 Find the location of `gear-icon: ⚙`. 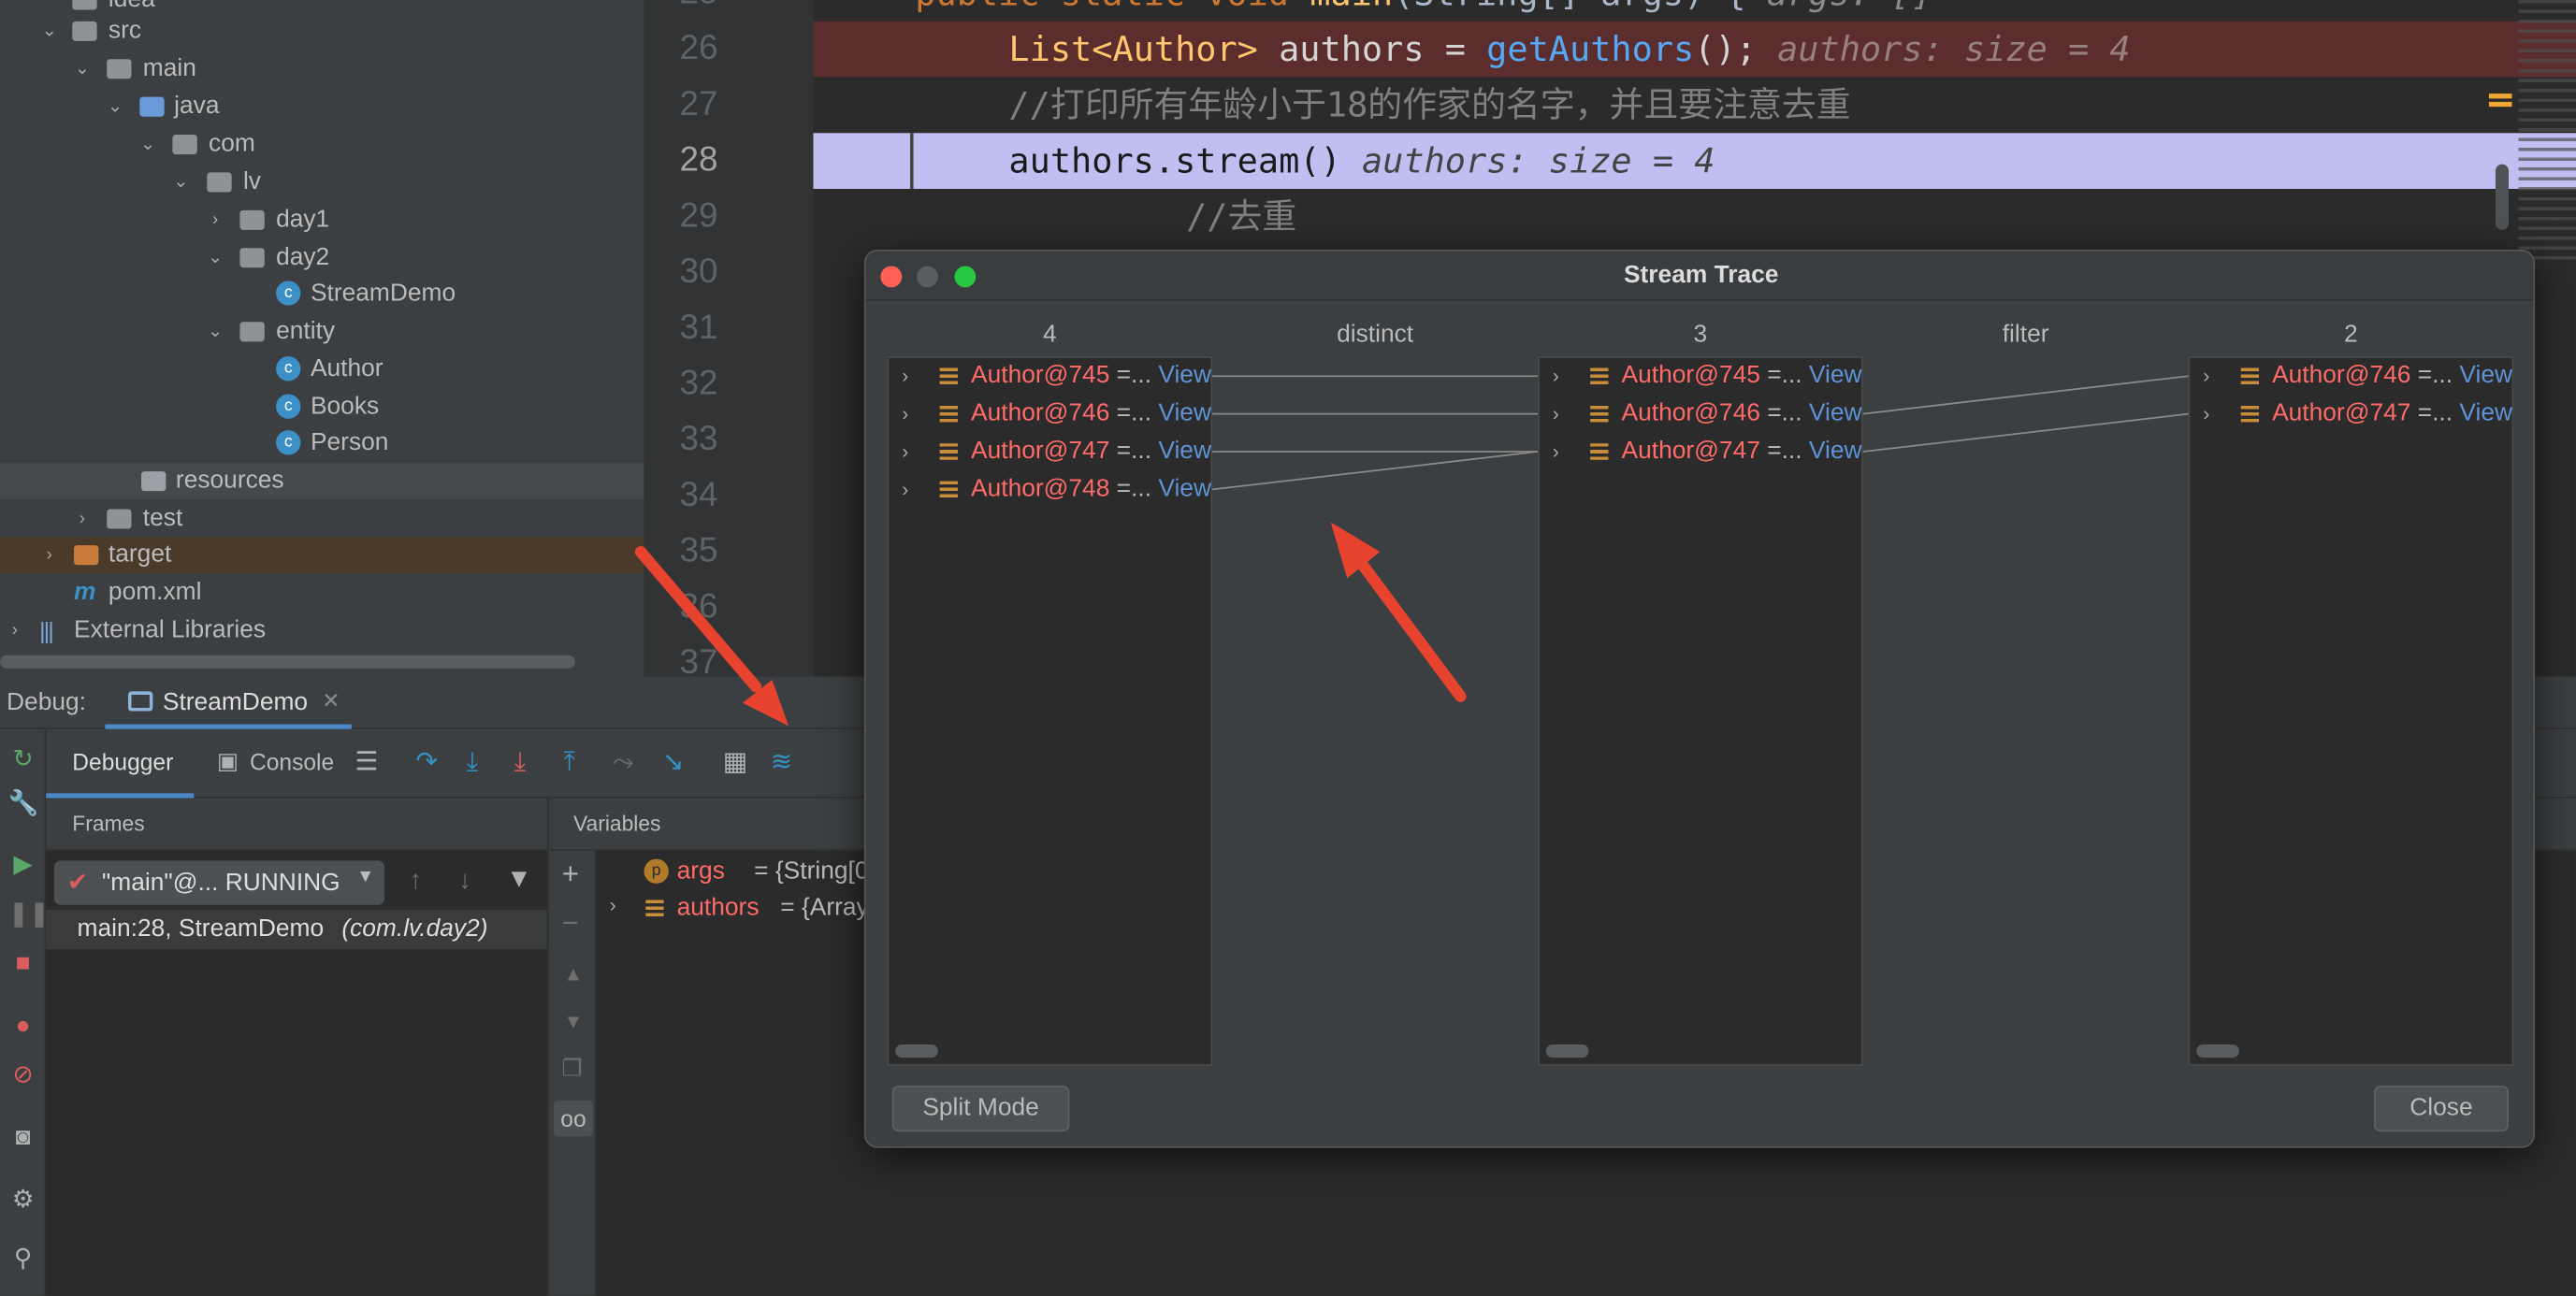

gear-icon: ⚙ is located at coordinates (23, 1201).